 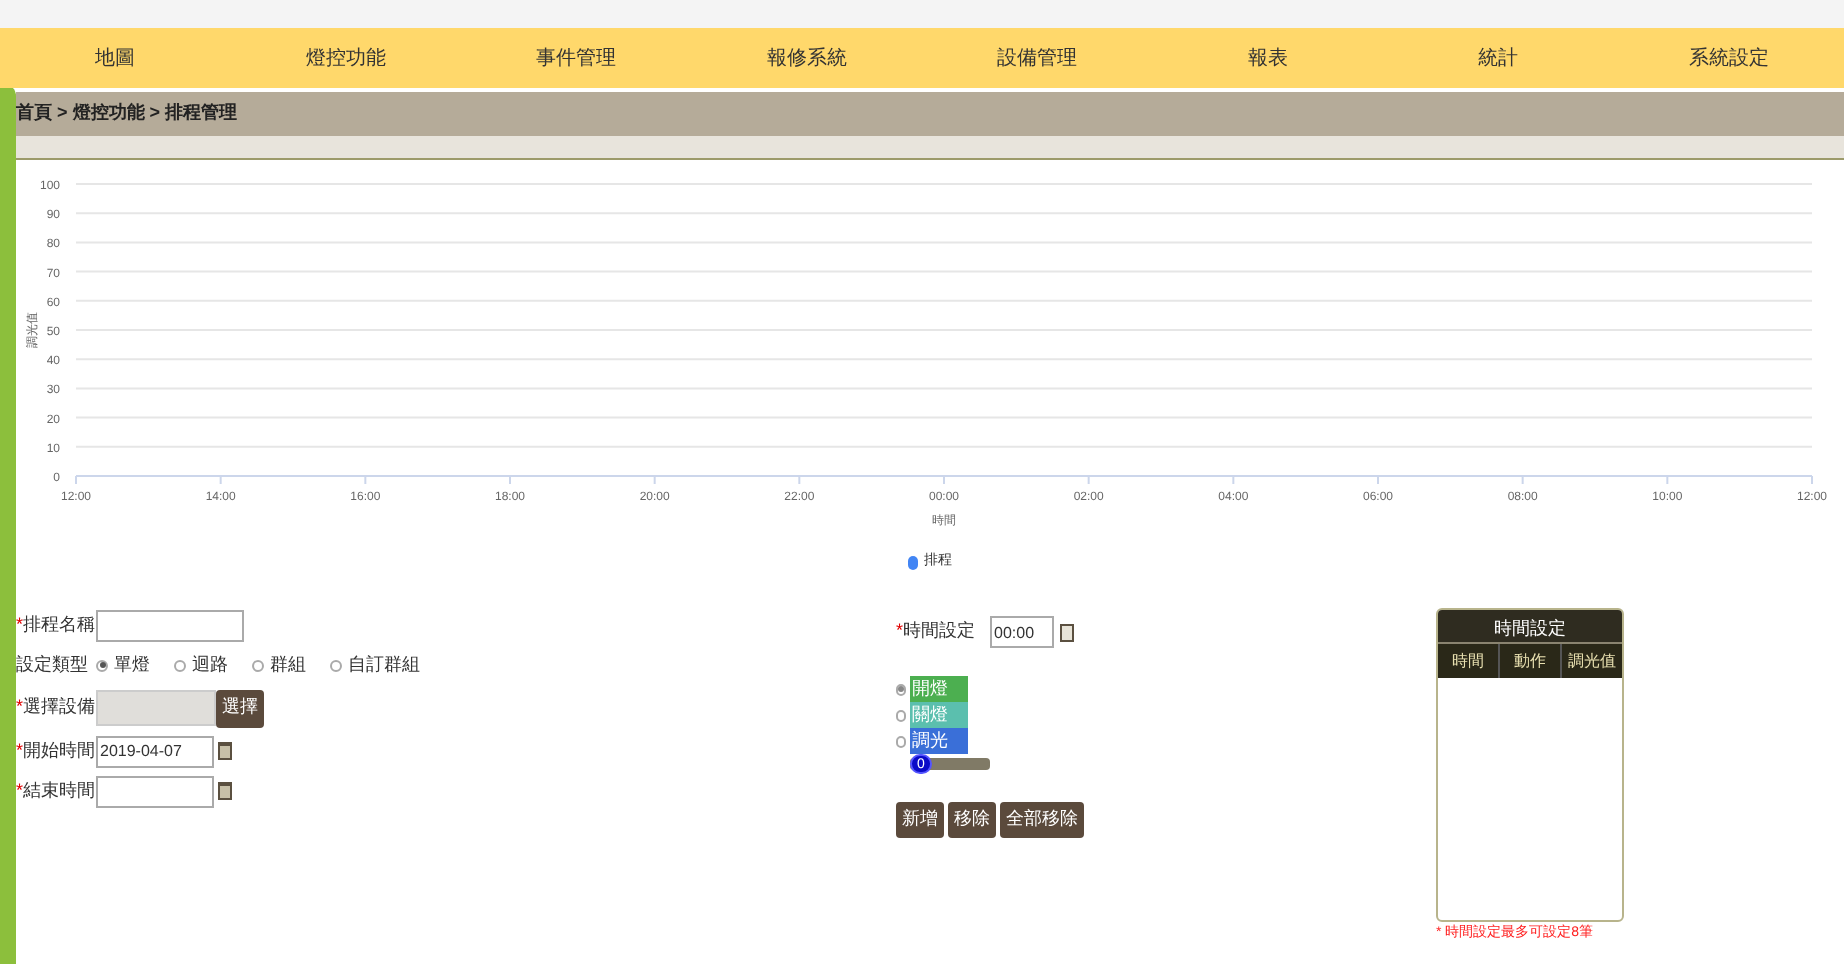 What do you see at coordinates (1728, 58) in the screenshot?
I see `nav-link: 系統設定` at bounding box center [1728, 58].